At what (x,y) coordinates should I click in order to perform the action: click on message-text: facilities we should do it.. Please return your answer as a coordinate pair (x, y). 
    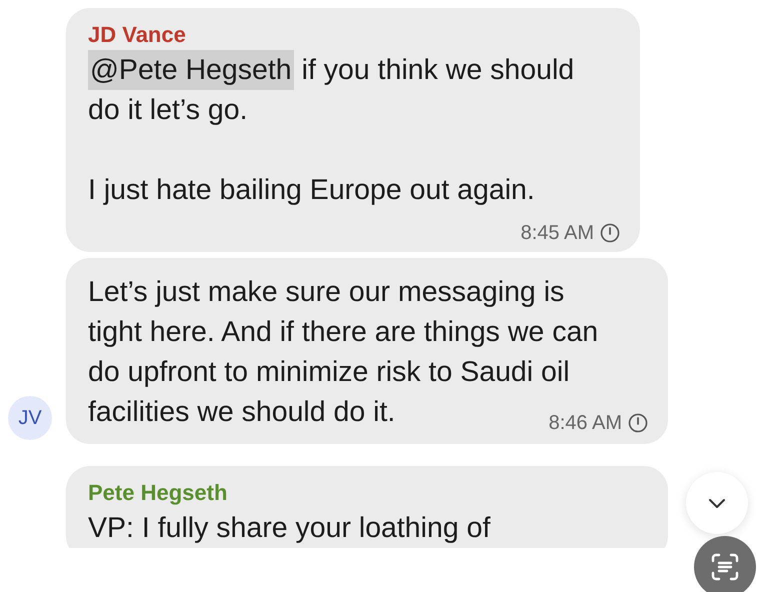
    Looking at the image, I should click on (242, 412).